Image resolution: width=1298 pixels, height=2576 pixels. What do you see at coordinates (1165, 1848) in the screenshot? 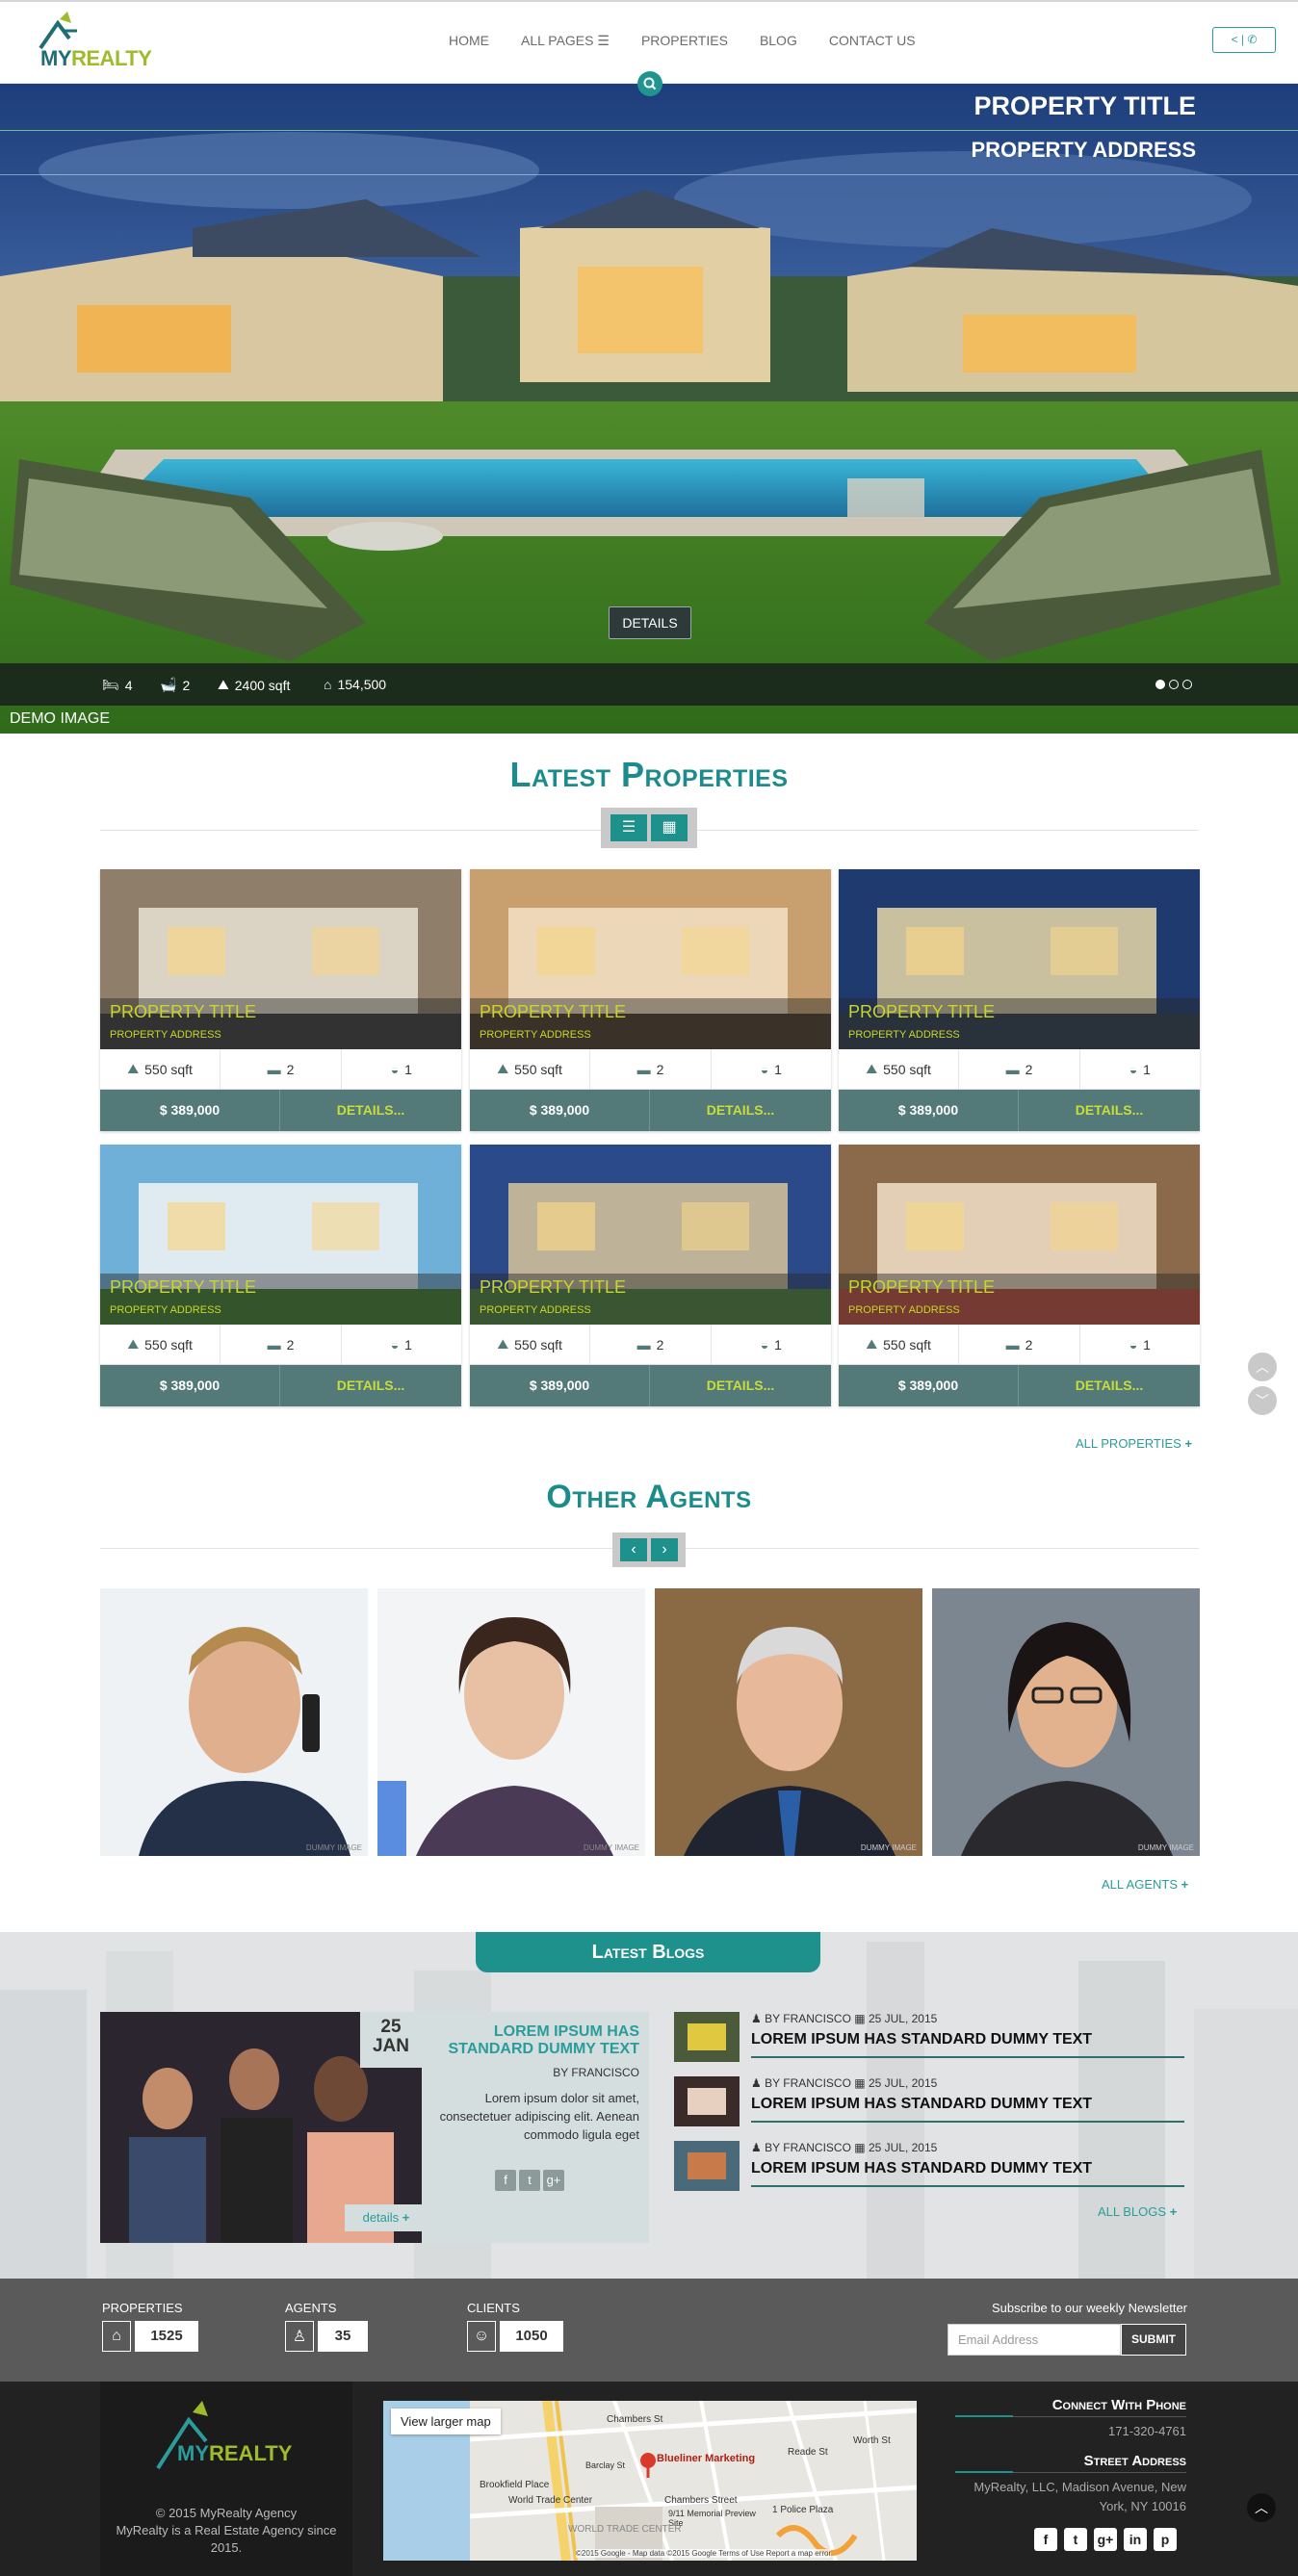
I see `agent-watermark: DUMMY IMAGE` at bounding box center [1165, 1848].